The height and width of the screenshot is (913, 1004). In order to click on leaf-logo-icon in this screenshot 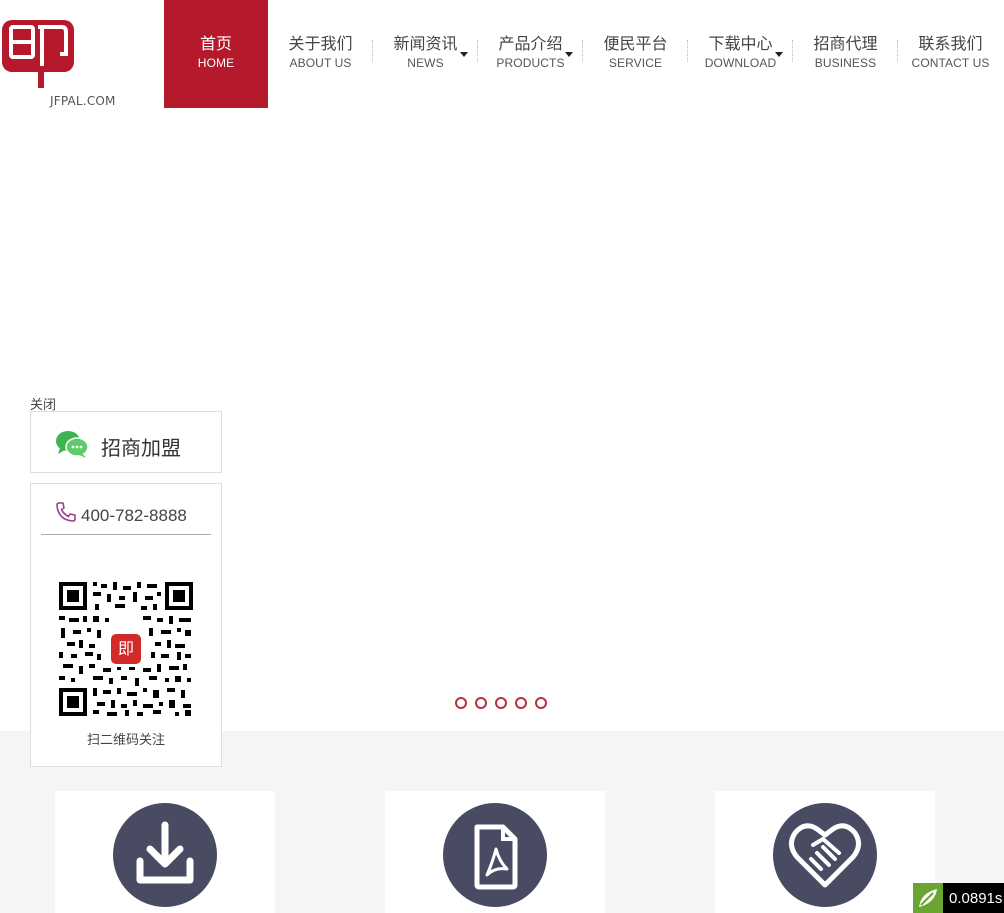, I will do `click(928, 898)`.